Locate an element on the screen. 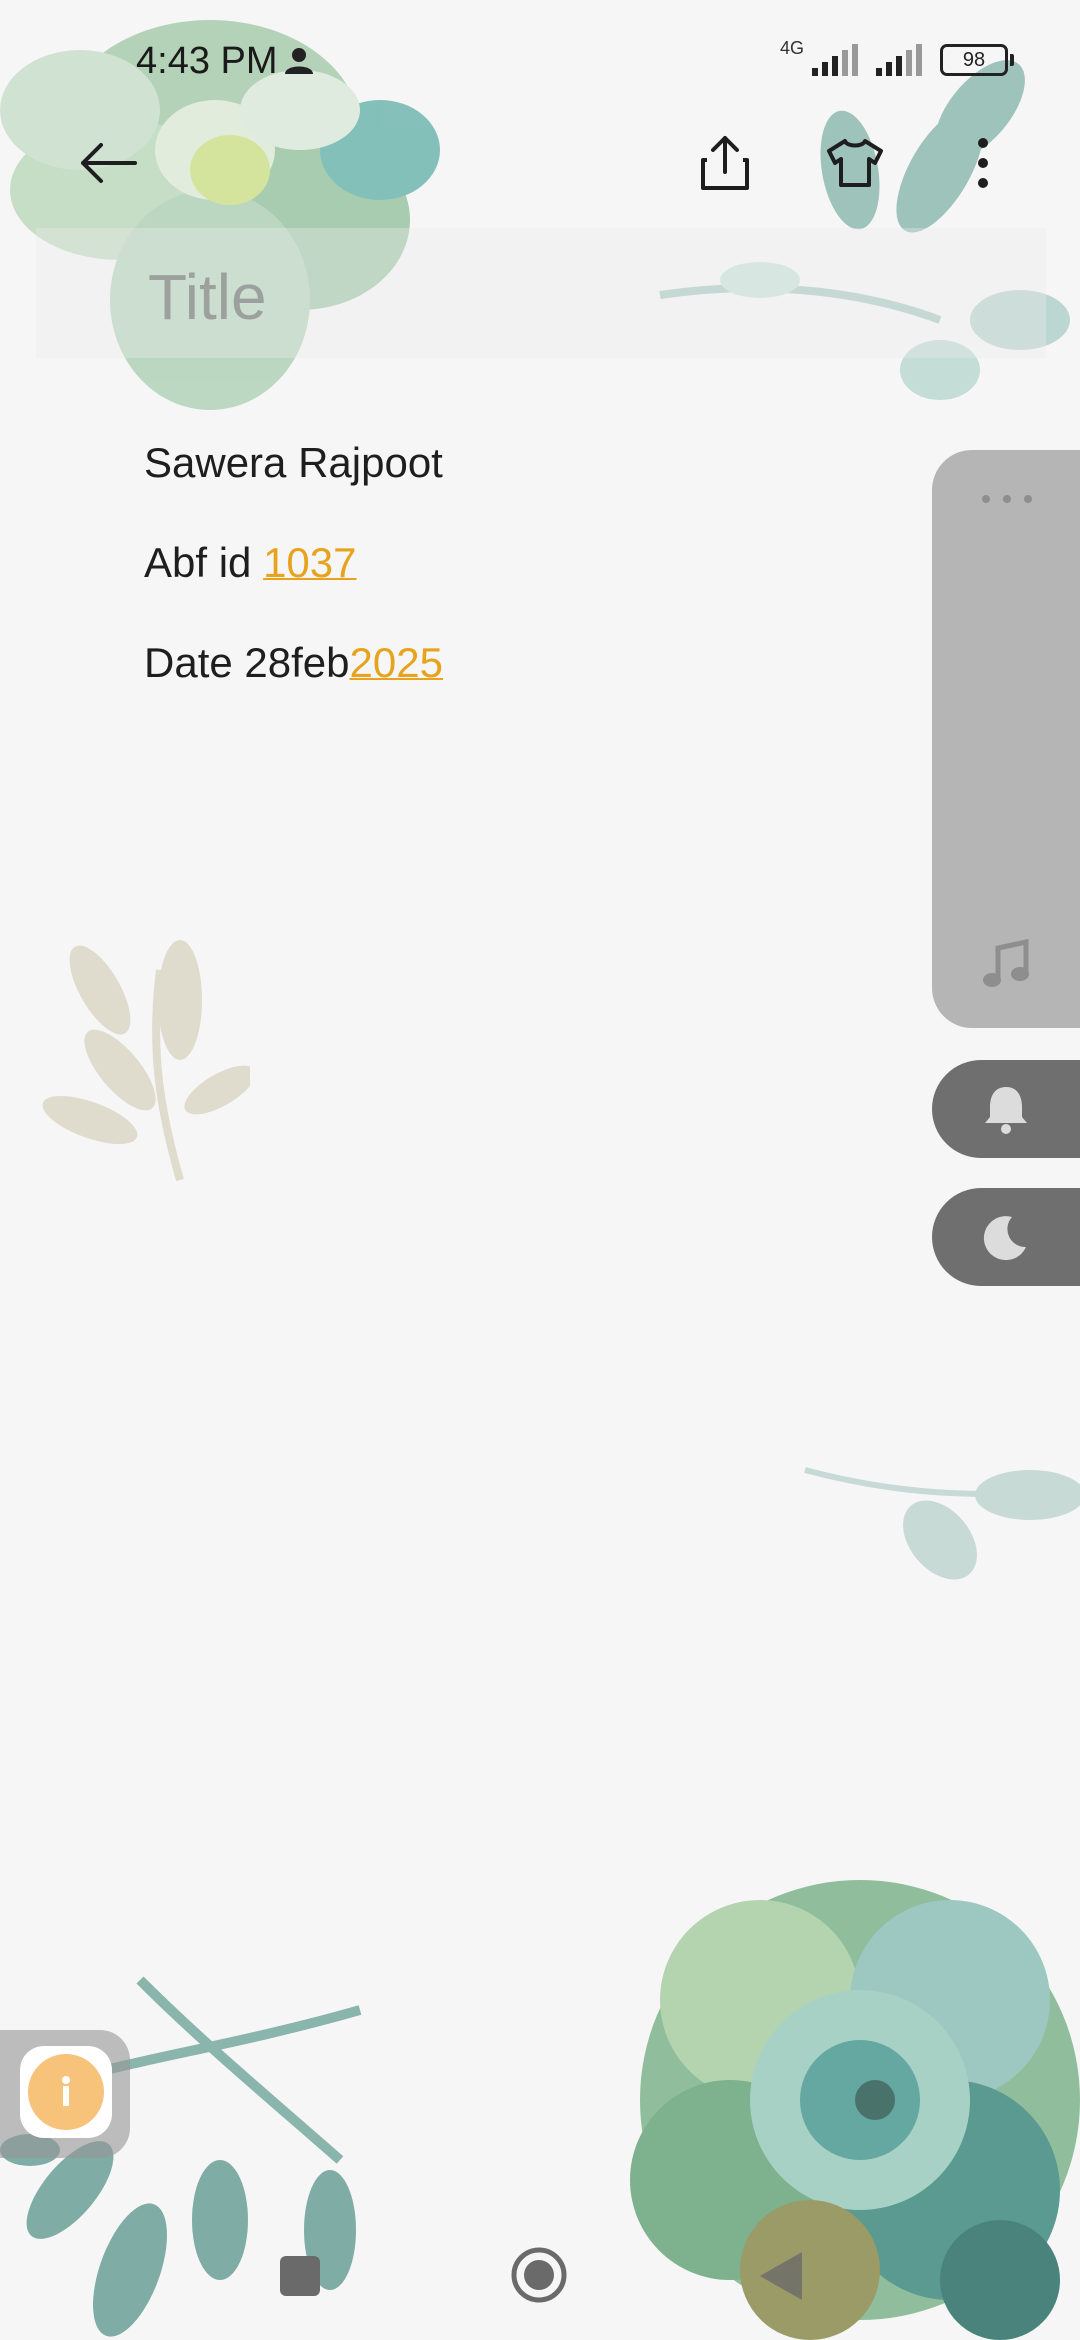 The height and width of the screenshot is (2340, 1080). more-options-button is located at coordinates (983, 163).